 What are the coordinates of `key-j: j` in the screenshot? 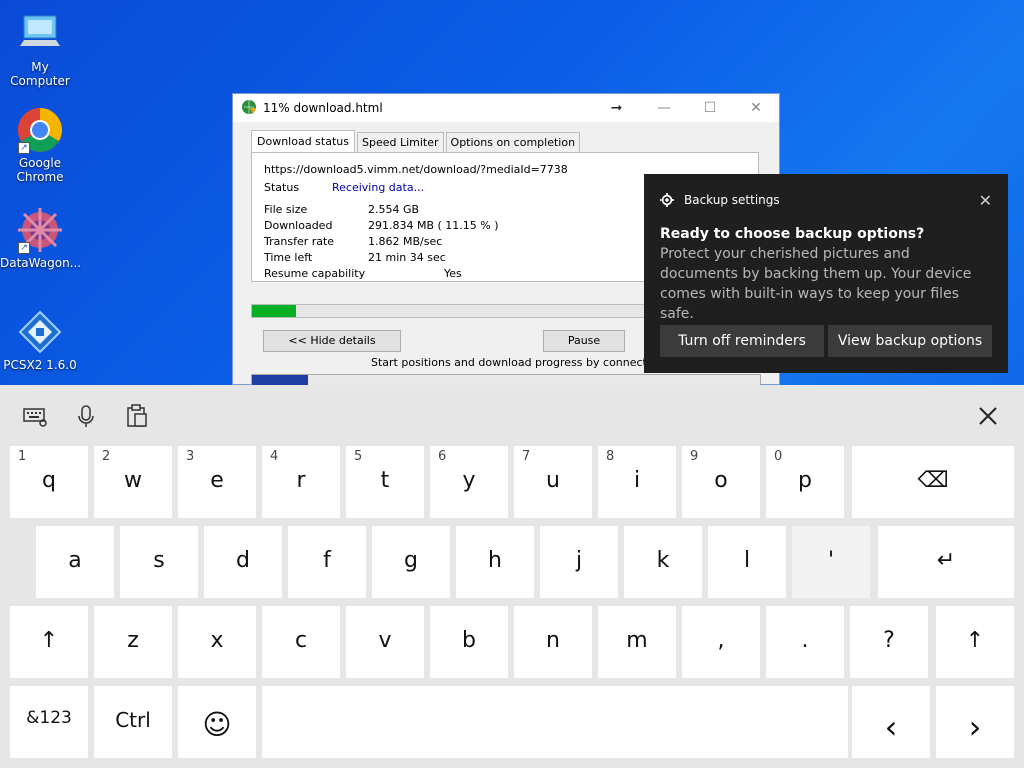 It's located at (579, 562).